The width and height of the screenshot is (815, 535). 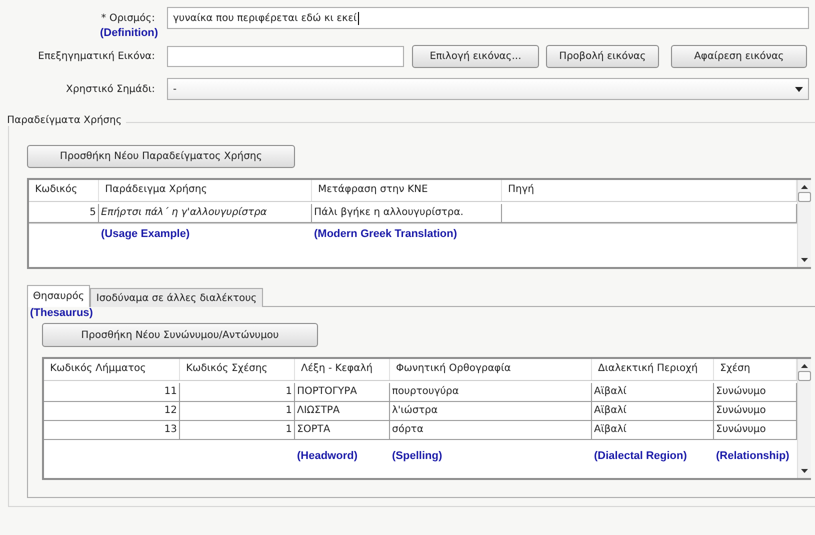 What do you see at coordinates (488, 18) in the screenshot?
I see `definition-field: γυναίκα που περιφέρεται εδώ κι εκεί` at bounding box center [488, 18].